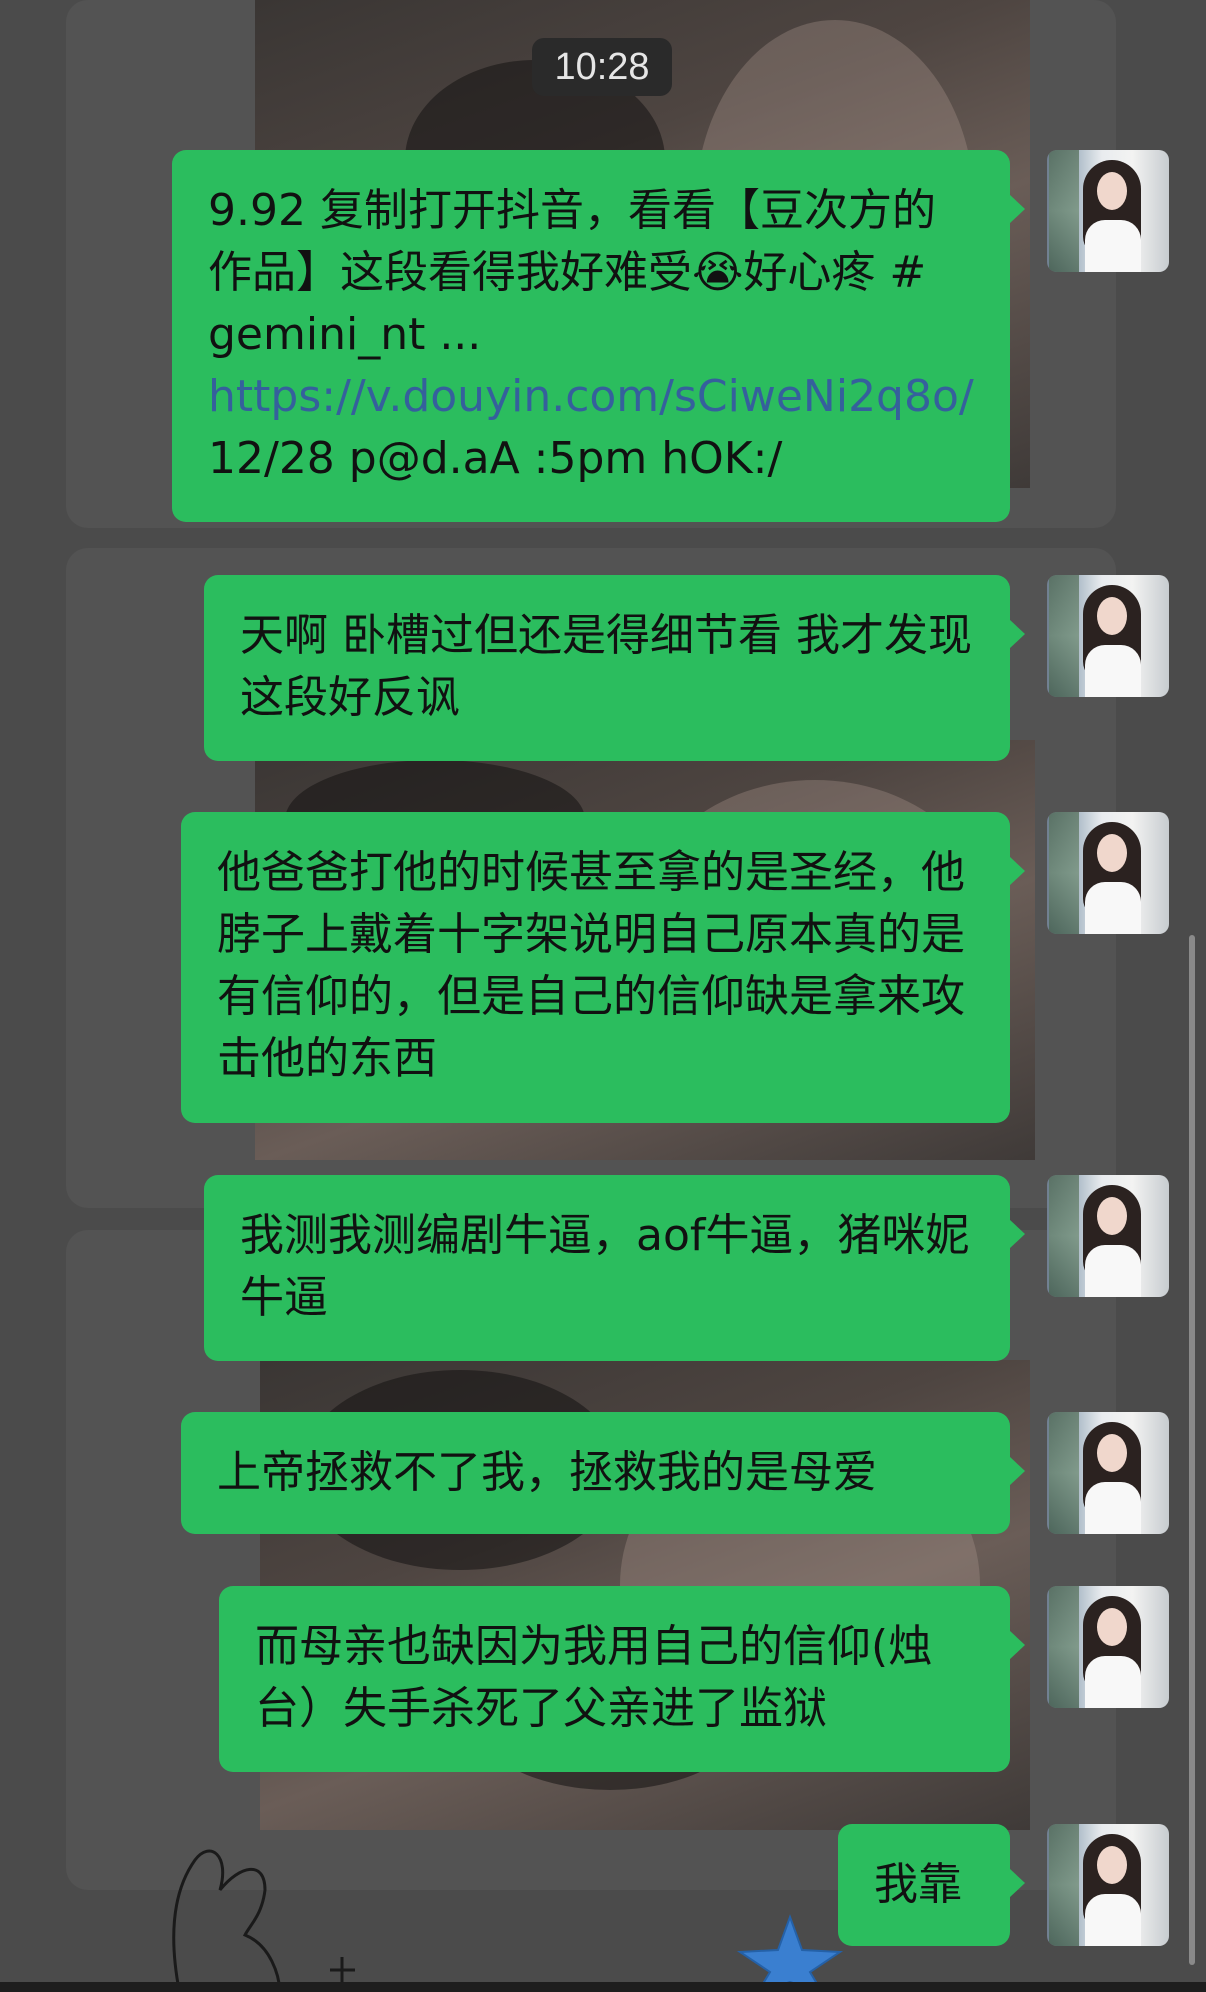 Image resolution: width=1206 pixels, height=1992 pixels. What do you see at coordinates (918, 1884) in the screenshot?
I see `message-text: 我靠` at bounding box center [918, 1884].